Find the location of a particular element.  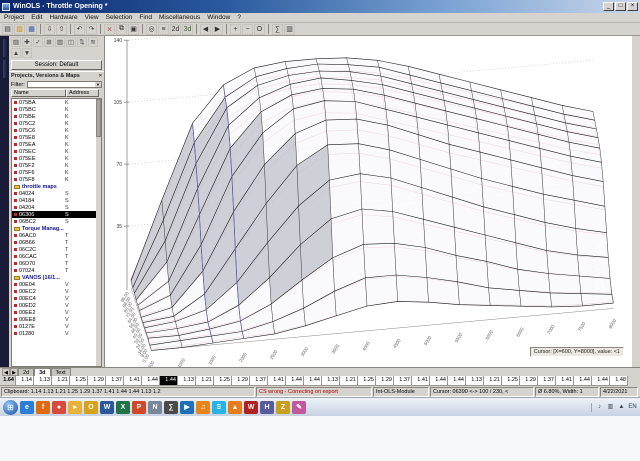

taskbar-icon-chrome: ● is located at coordinates (59, 407).